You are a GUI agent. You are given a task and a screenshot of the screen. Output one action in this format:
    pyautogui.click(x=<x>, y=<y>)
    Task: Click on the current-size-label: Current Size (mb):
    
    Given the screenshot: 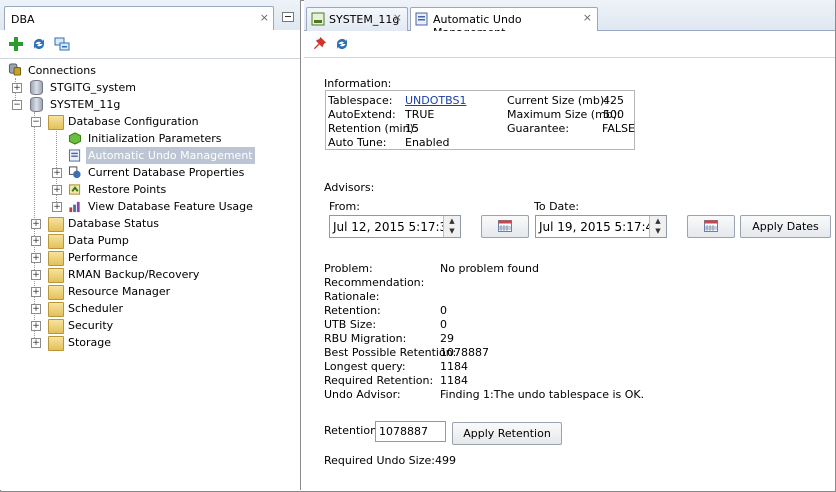 What is the action you would take?
    pyautogui.click(x=557, y=100)
    